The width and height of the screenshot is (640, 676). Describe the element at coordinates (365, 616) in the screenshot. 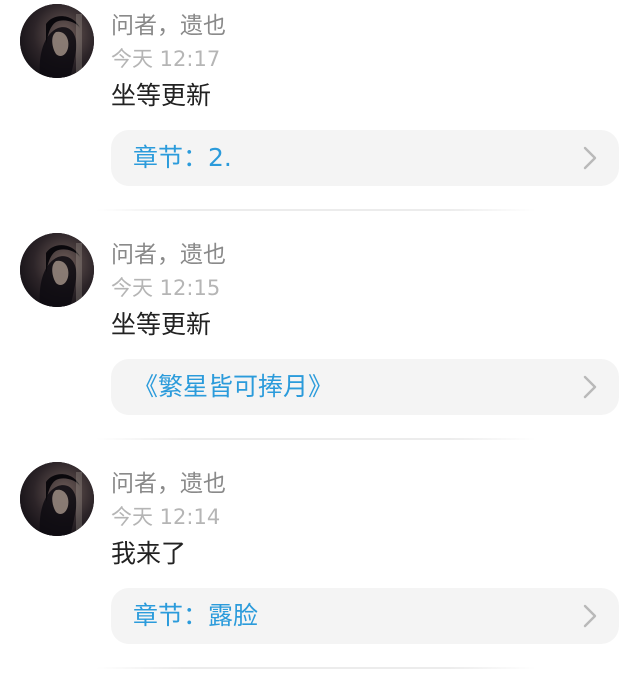

I see `chapter-link-card: 章节：露脸` at that location.